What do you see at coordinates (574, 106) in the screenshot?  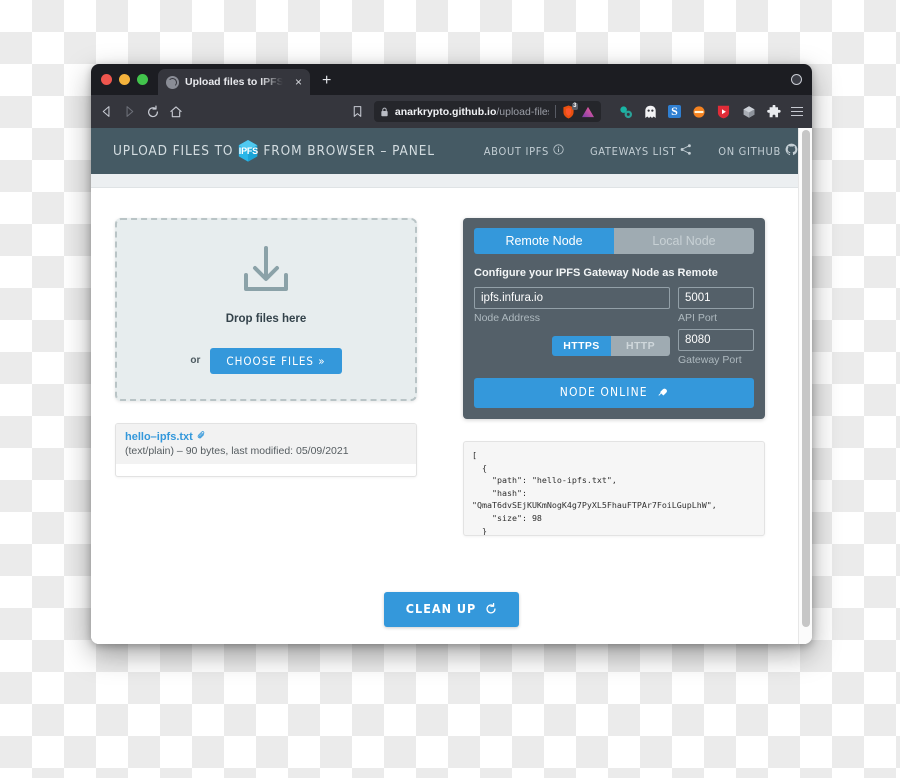 I see `shield-block-count: 3` at bounding box center [574, 106].